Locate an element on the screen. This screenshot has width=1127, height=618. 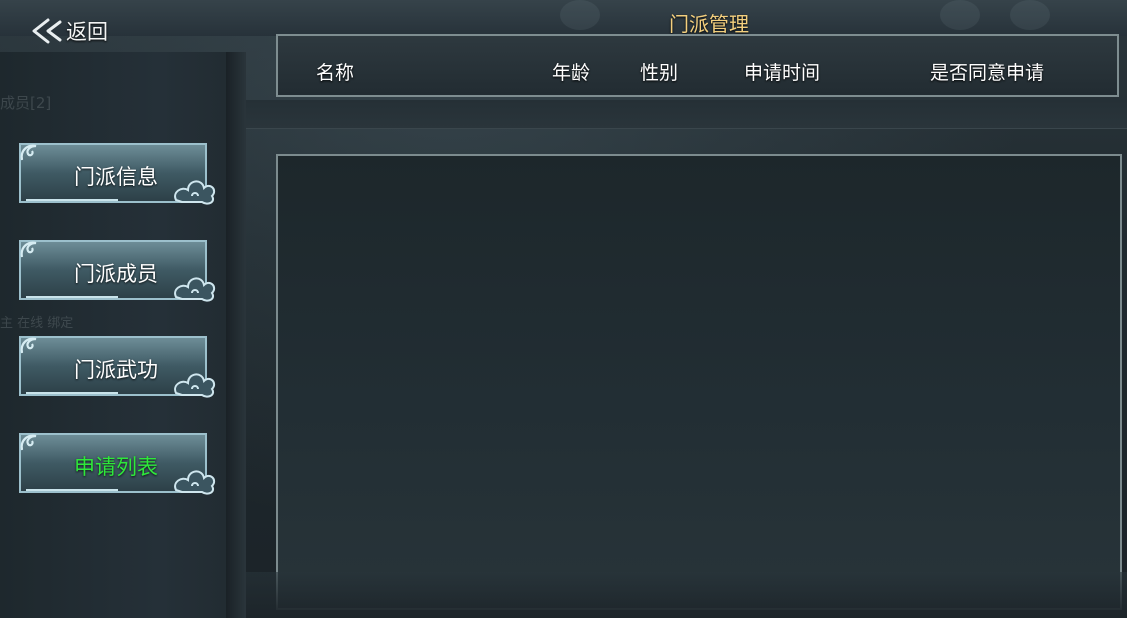
column-header-apply-time: 申请时间 is located at coordinates (782, 73).